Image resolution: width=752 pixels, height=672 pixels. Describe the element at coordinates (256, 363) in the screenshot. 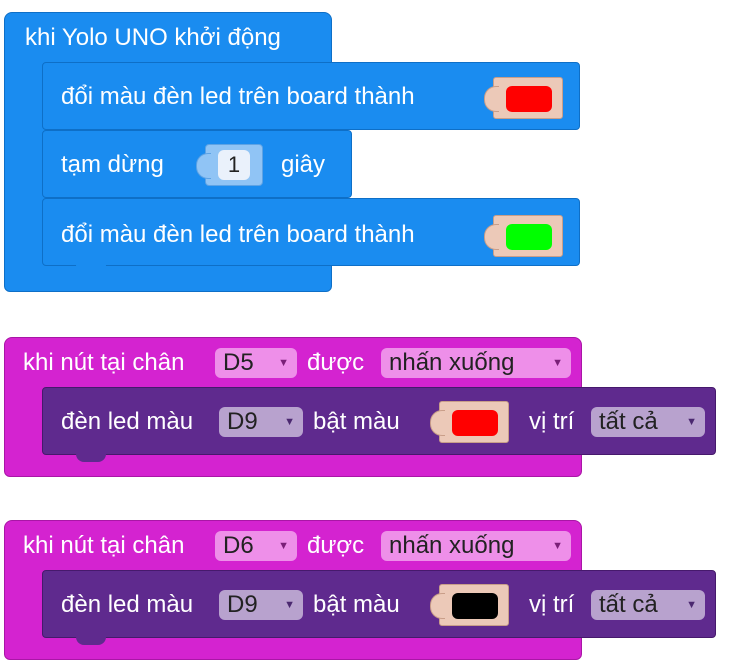

I see `pin-dropdown: D5 ▼` at that location.